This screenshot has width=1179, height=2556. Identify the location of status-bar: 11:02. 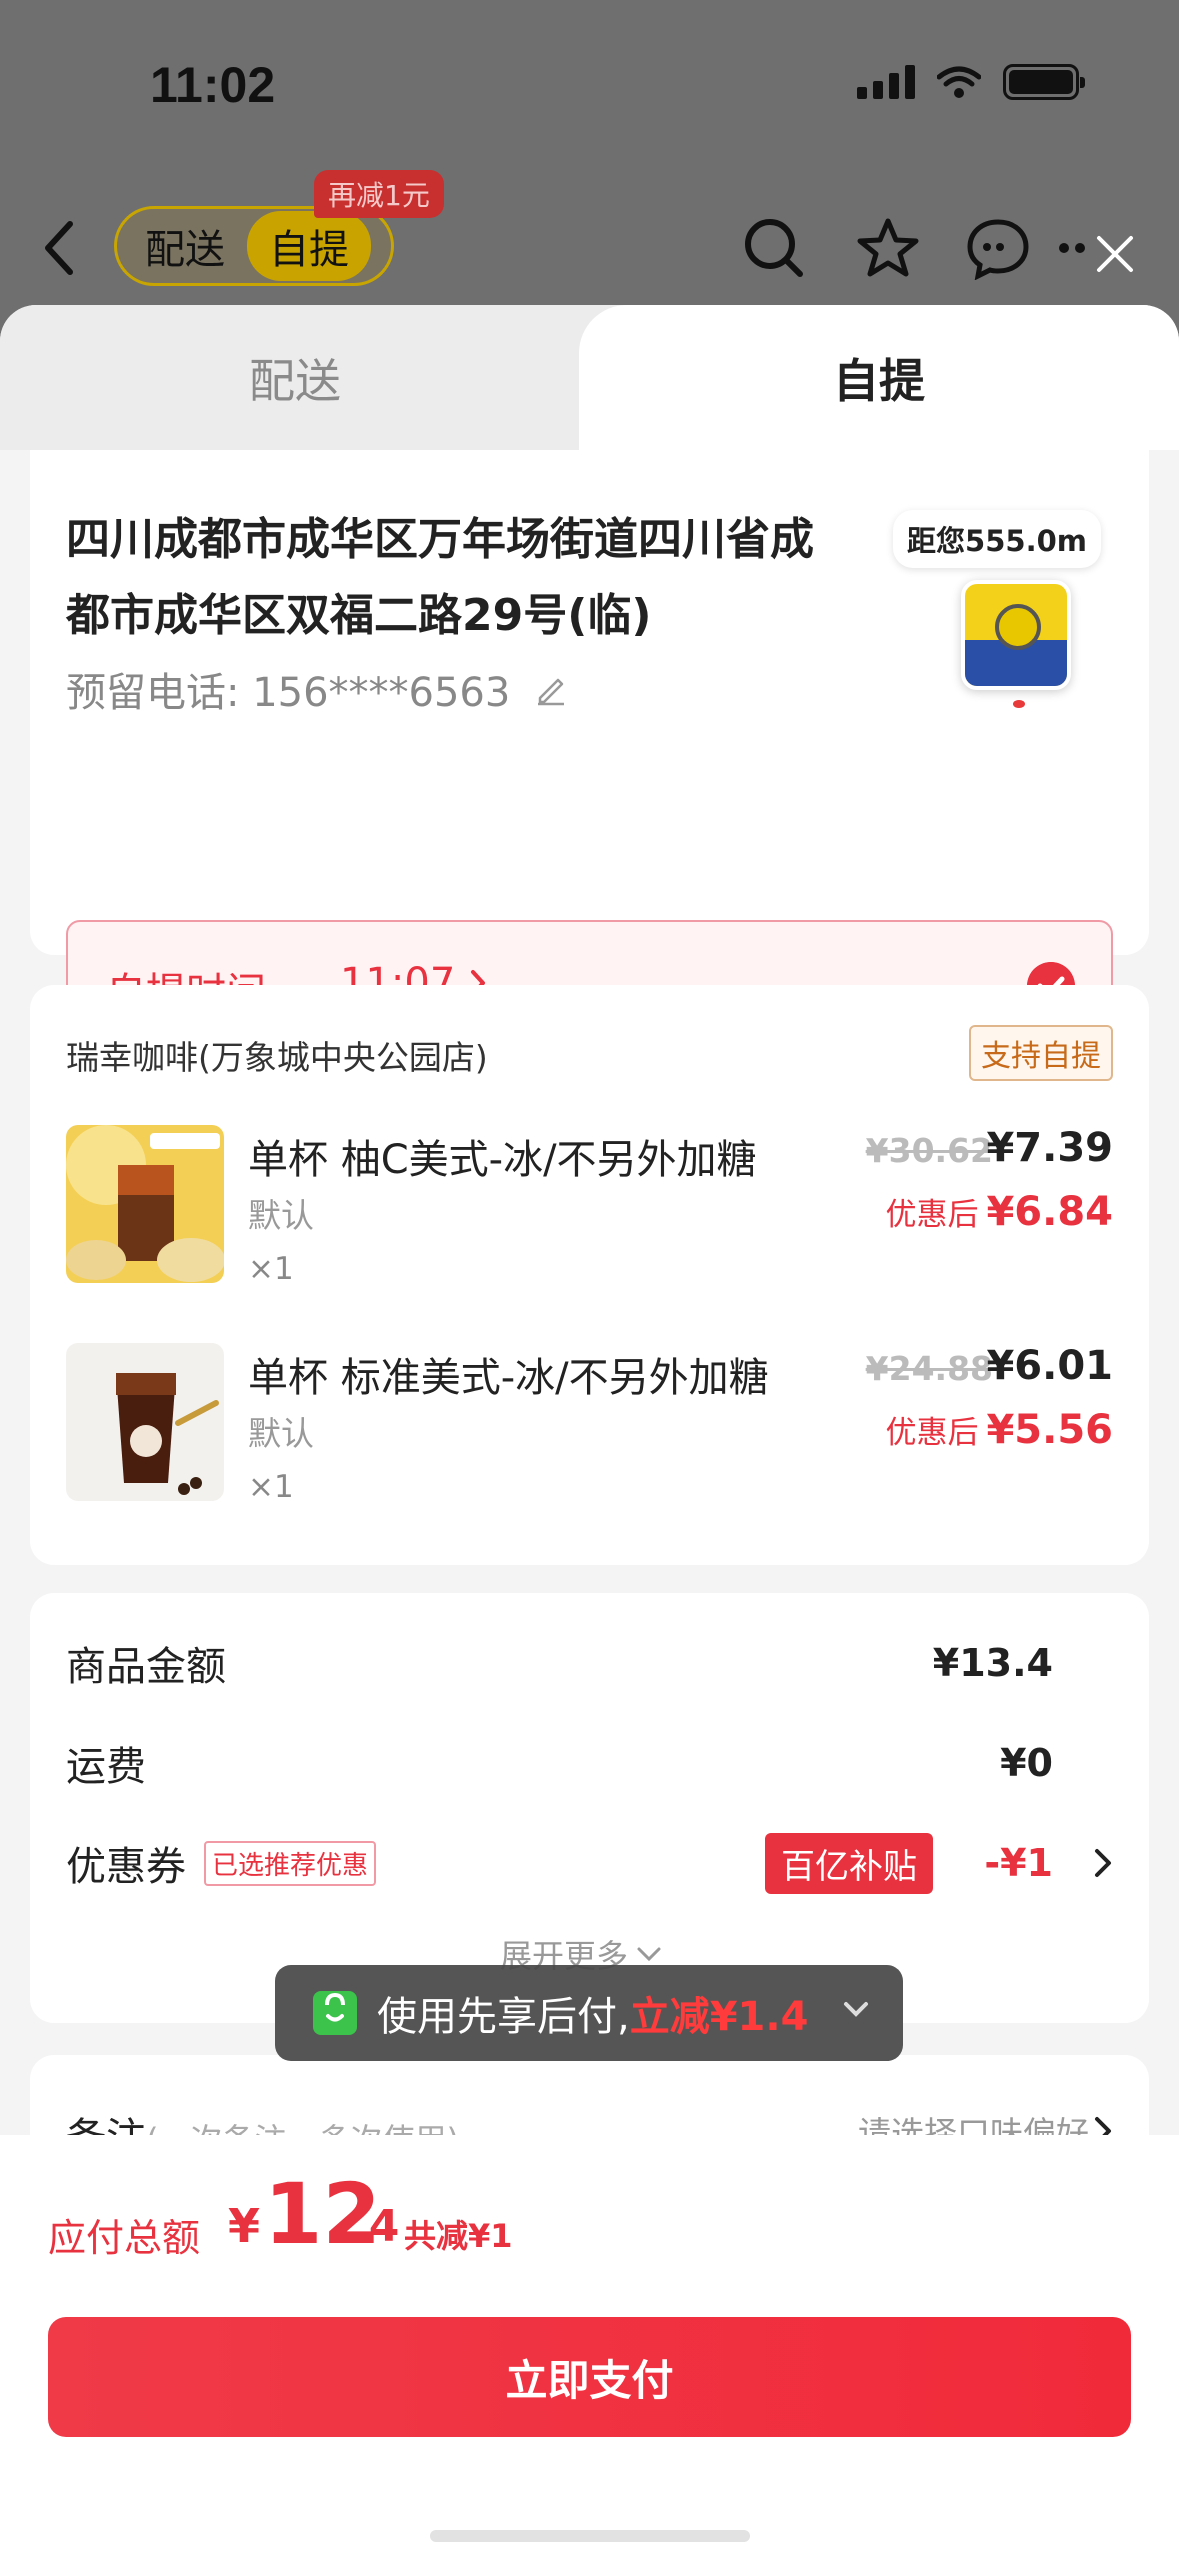
(589, 75).